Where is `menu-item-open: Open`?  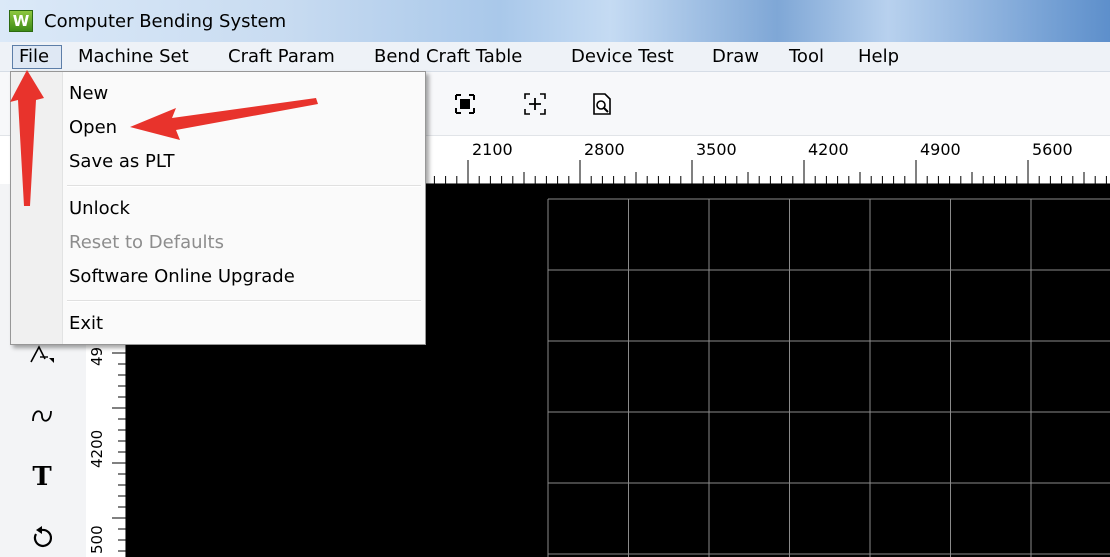
menu-item-open: Open is located at coordinates (93, 128).